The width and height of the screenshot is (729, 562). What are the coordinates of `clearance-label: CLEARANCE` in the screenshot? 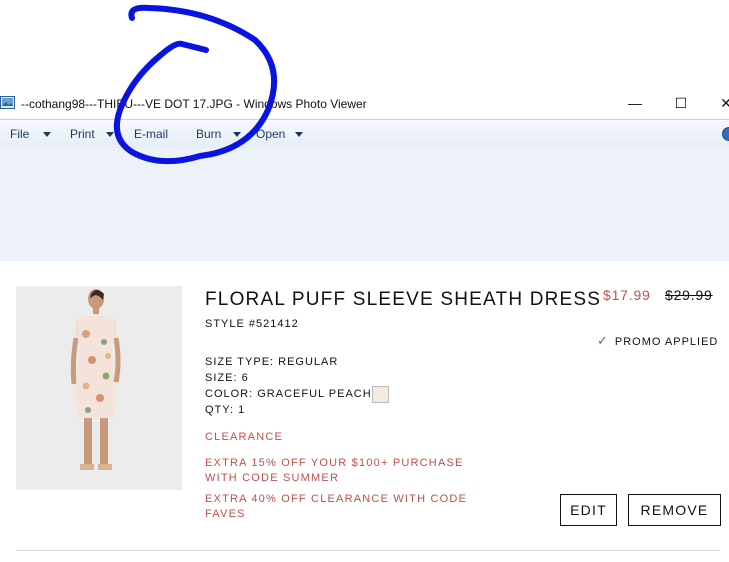 It's located at (244, 437).